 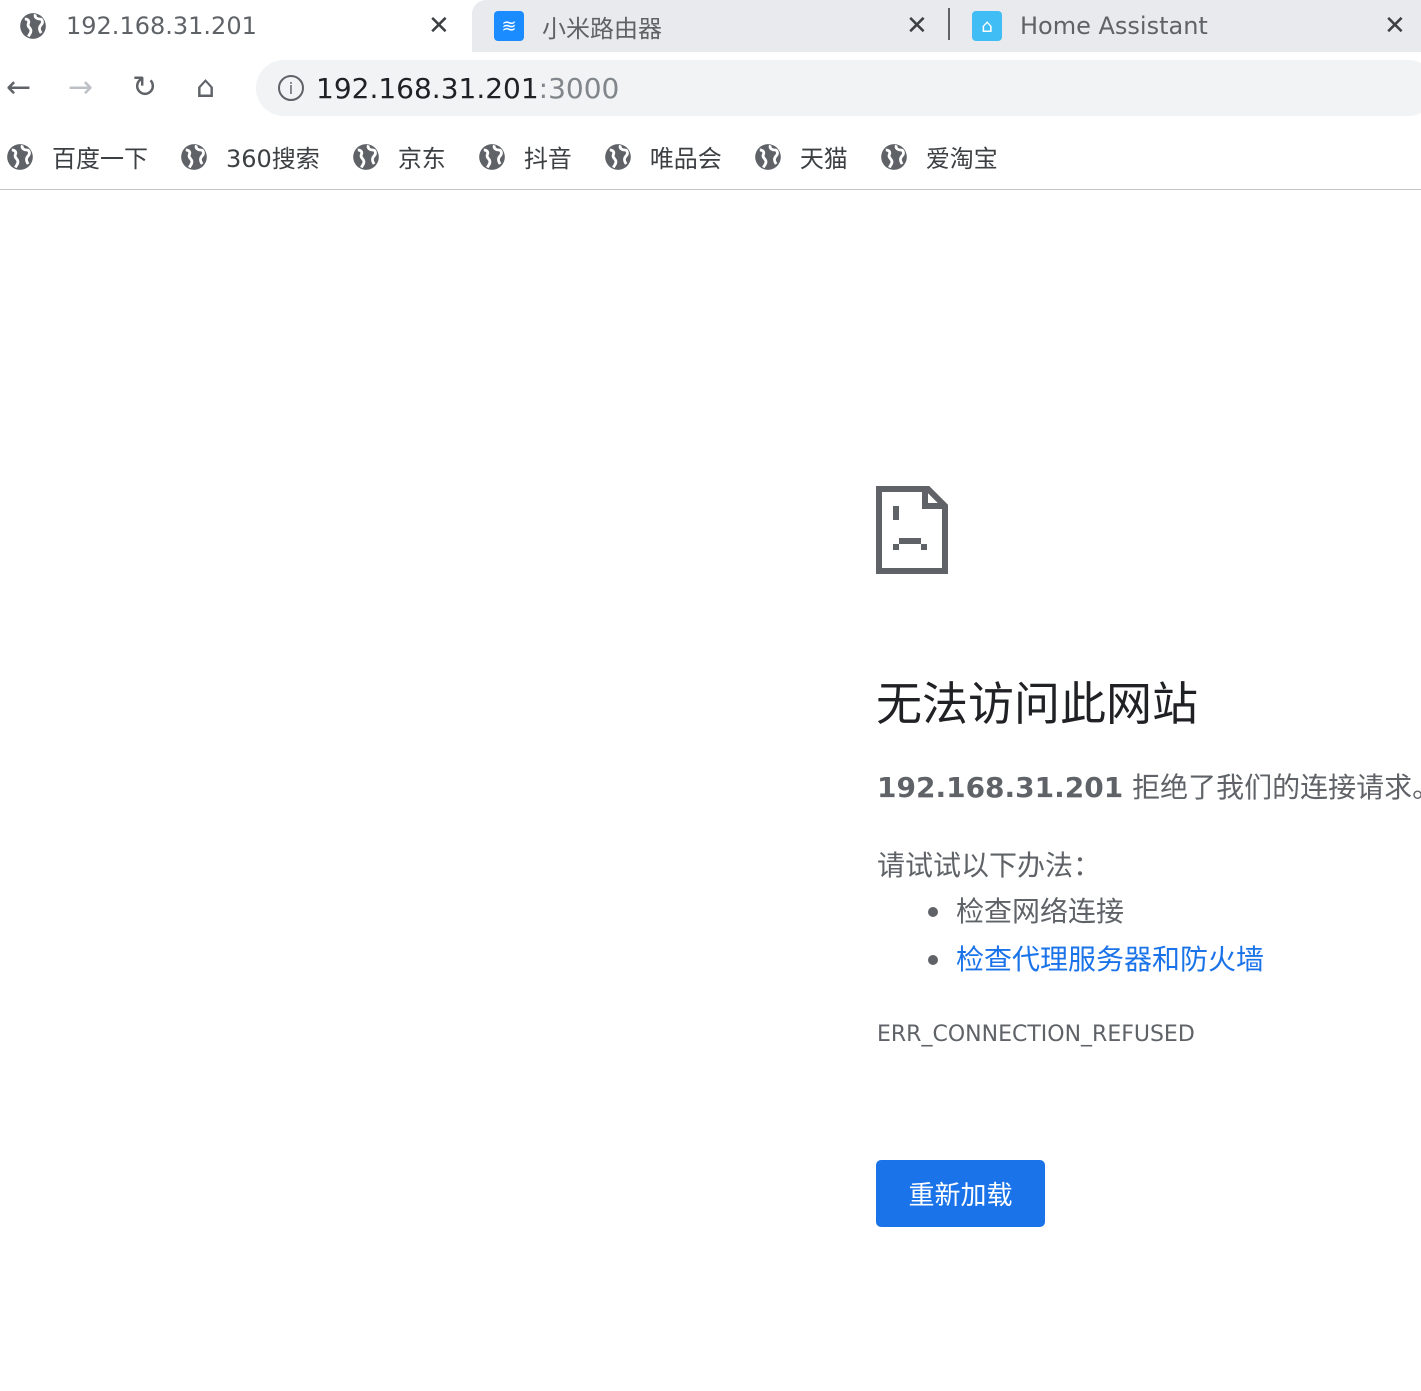 What do you see at coordinates (468, 88) in the screenshot?
I see `url-text: 192.168.31.201:3000` at bounding box center [468, 88].